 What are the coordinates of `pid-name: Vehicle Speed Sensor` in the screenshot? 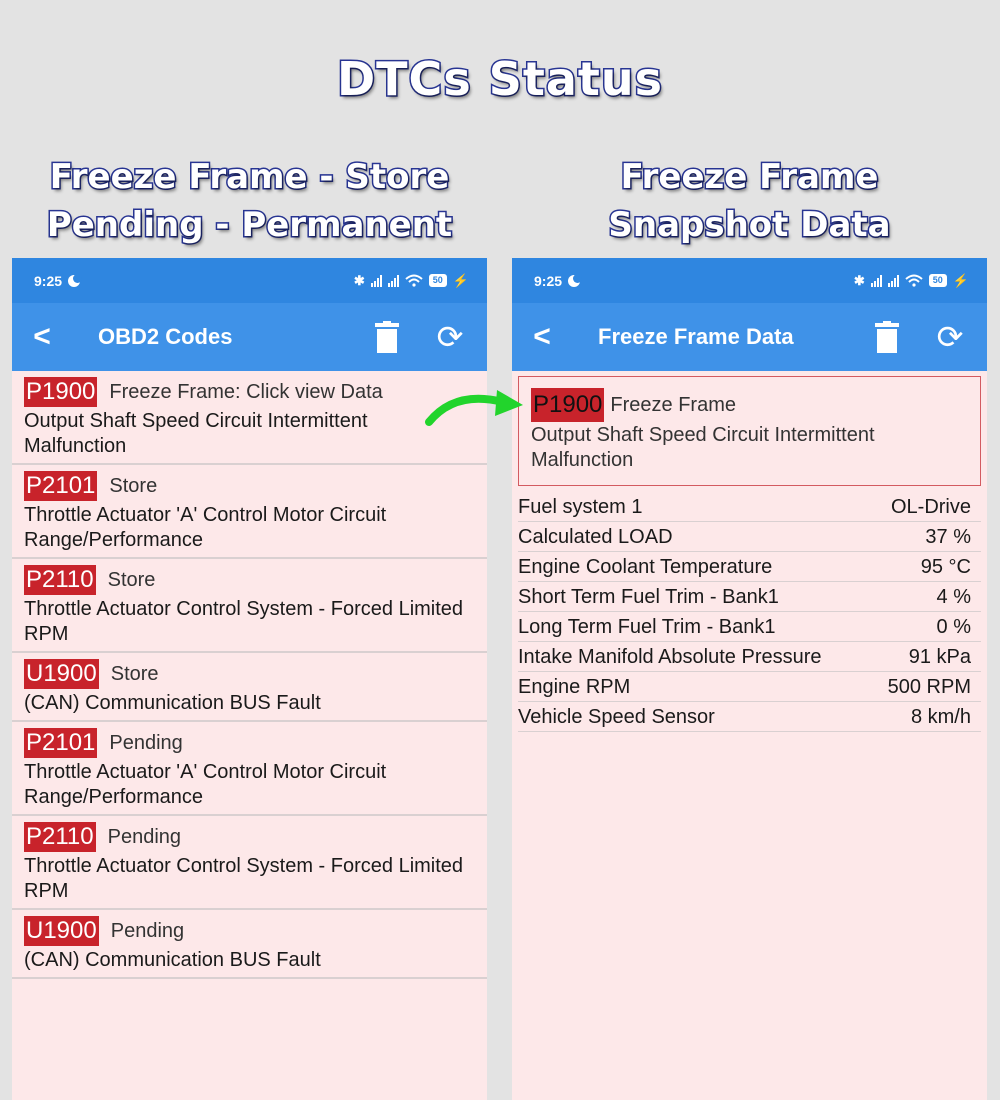 It's located at (616, 717).